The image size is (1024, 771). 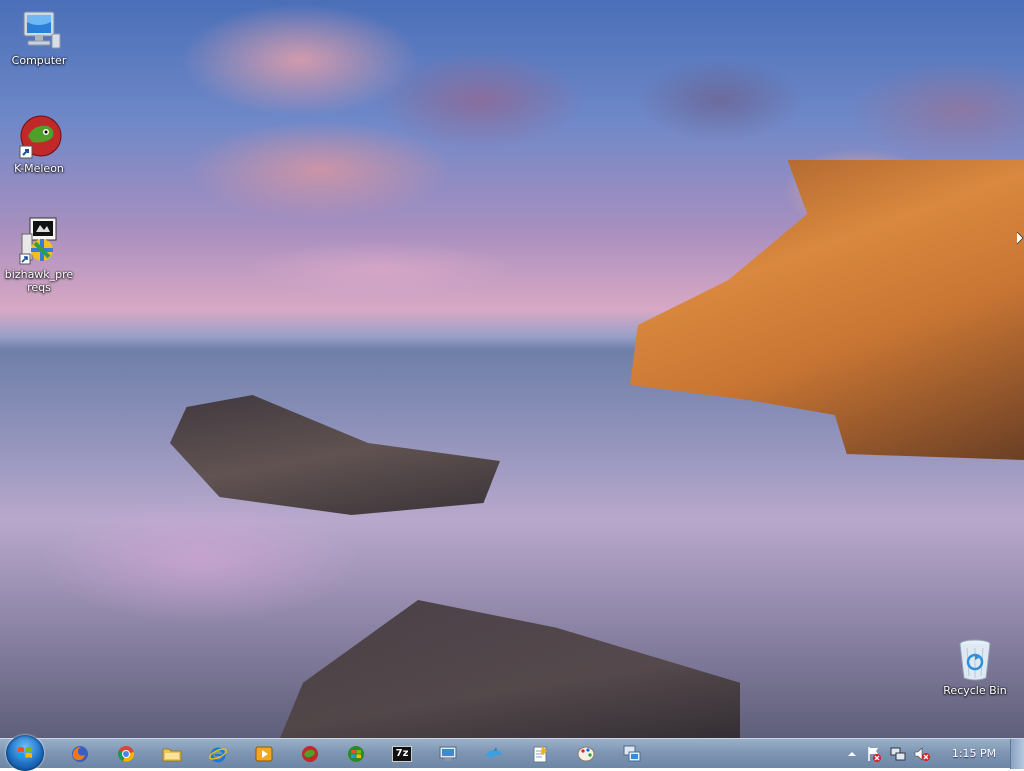 I want to click on taskbar-dolphin, so click(x=494, y=754).